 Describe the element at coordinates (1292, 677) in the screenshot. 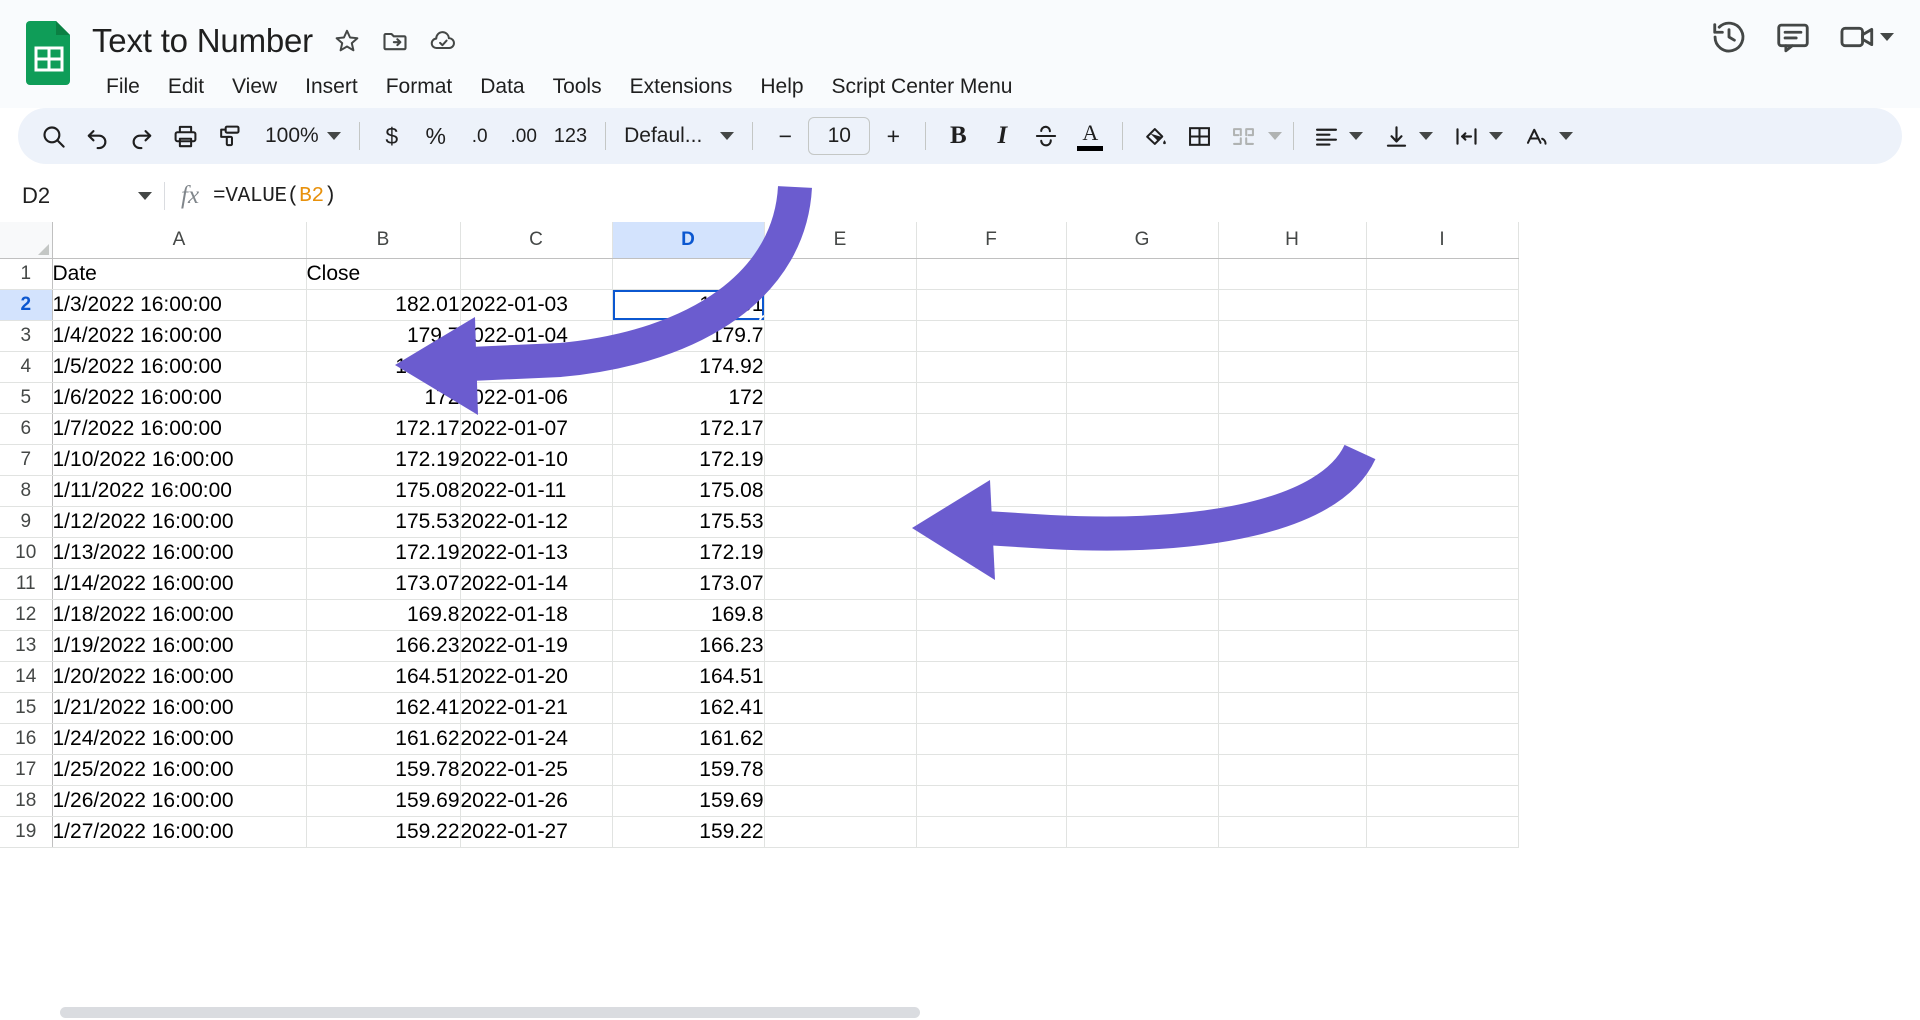

I see `cell-H14` at that location.